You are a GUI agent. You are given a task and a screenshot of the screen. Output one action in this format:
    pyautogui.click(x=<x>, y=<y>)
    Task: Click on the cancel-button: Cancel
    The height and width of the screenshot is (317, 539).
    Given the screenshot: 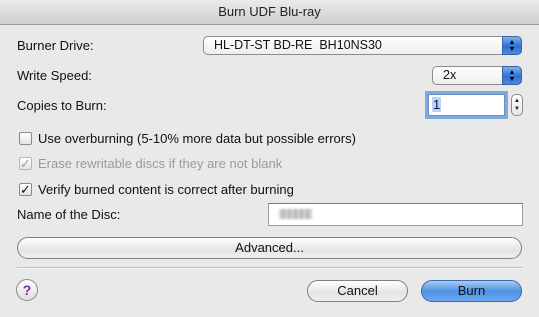 What is the action you would take?
    pyautogui.click(x=357, y=291)
    